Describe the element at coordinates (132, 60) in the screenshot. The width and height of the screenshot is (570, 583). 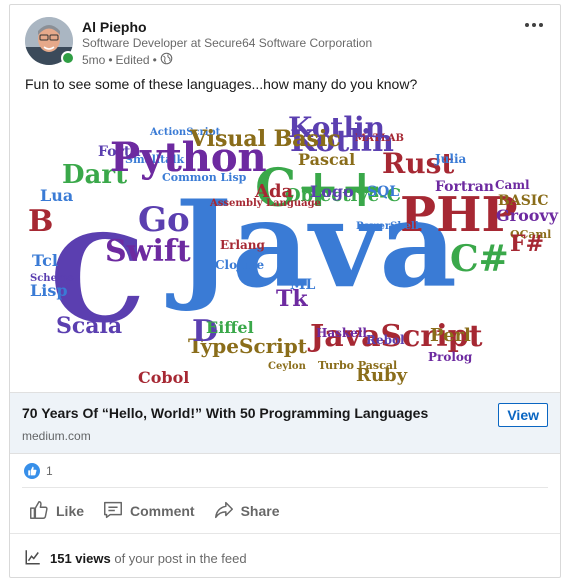
I see `edited-label: Edited` at that location.